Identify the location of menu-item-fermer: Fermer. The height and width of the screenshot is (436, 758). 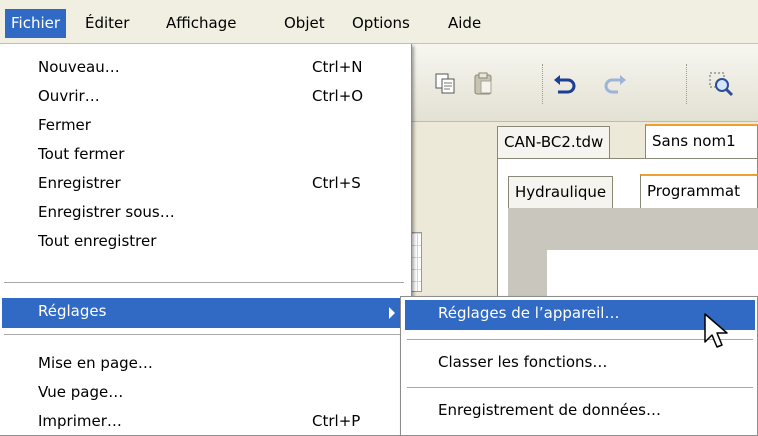
(204, 126).